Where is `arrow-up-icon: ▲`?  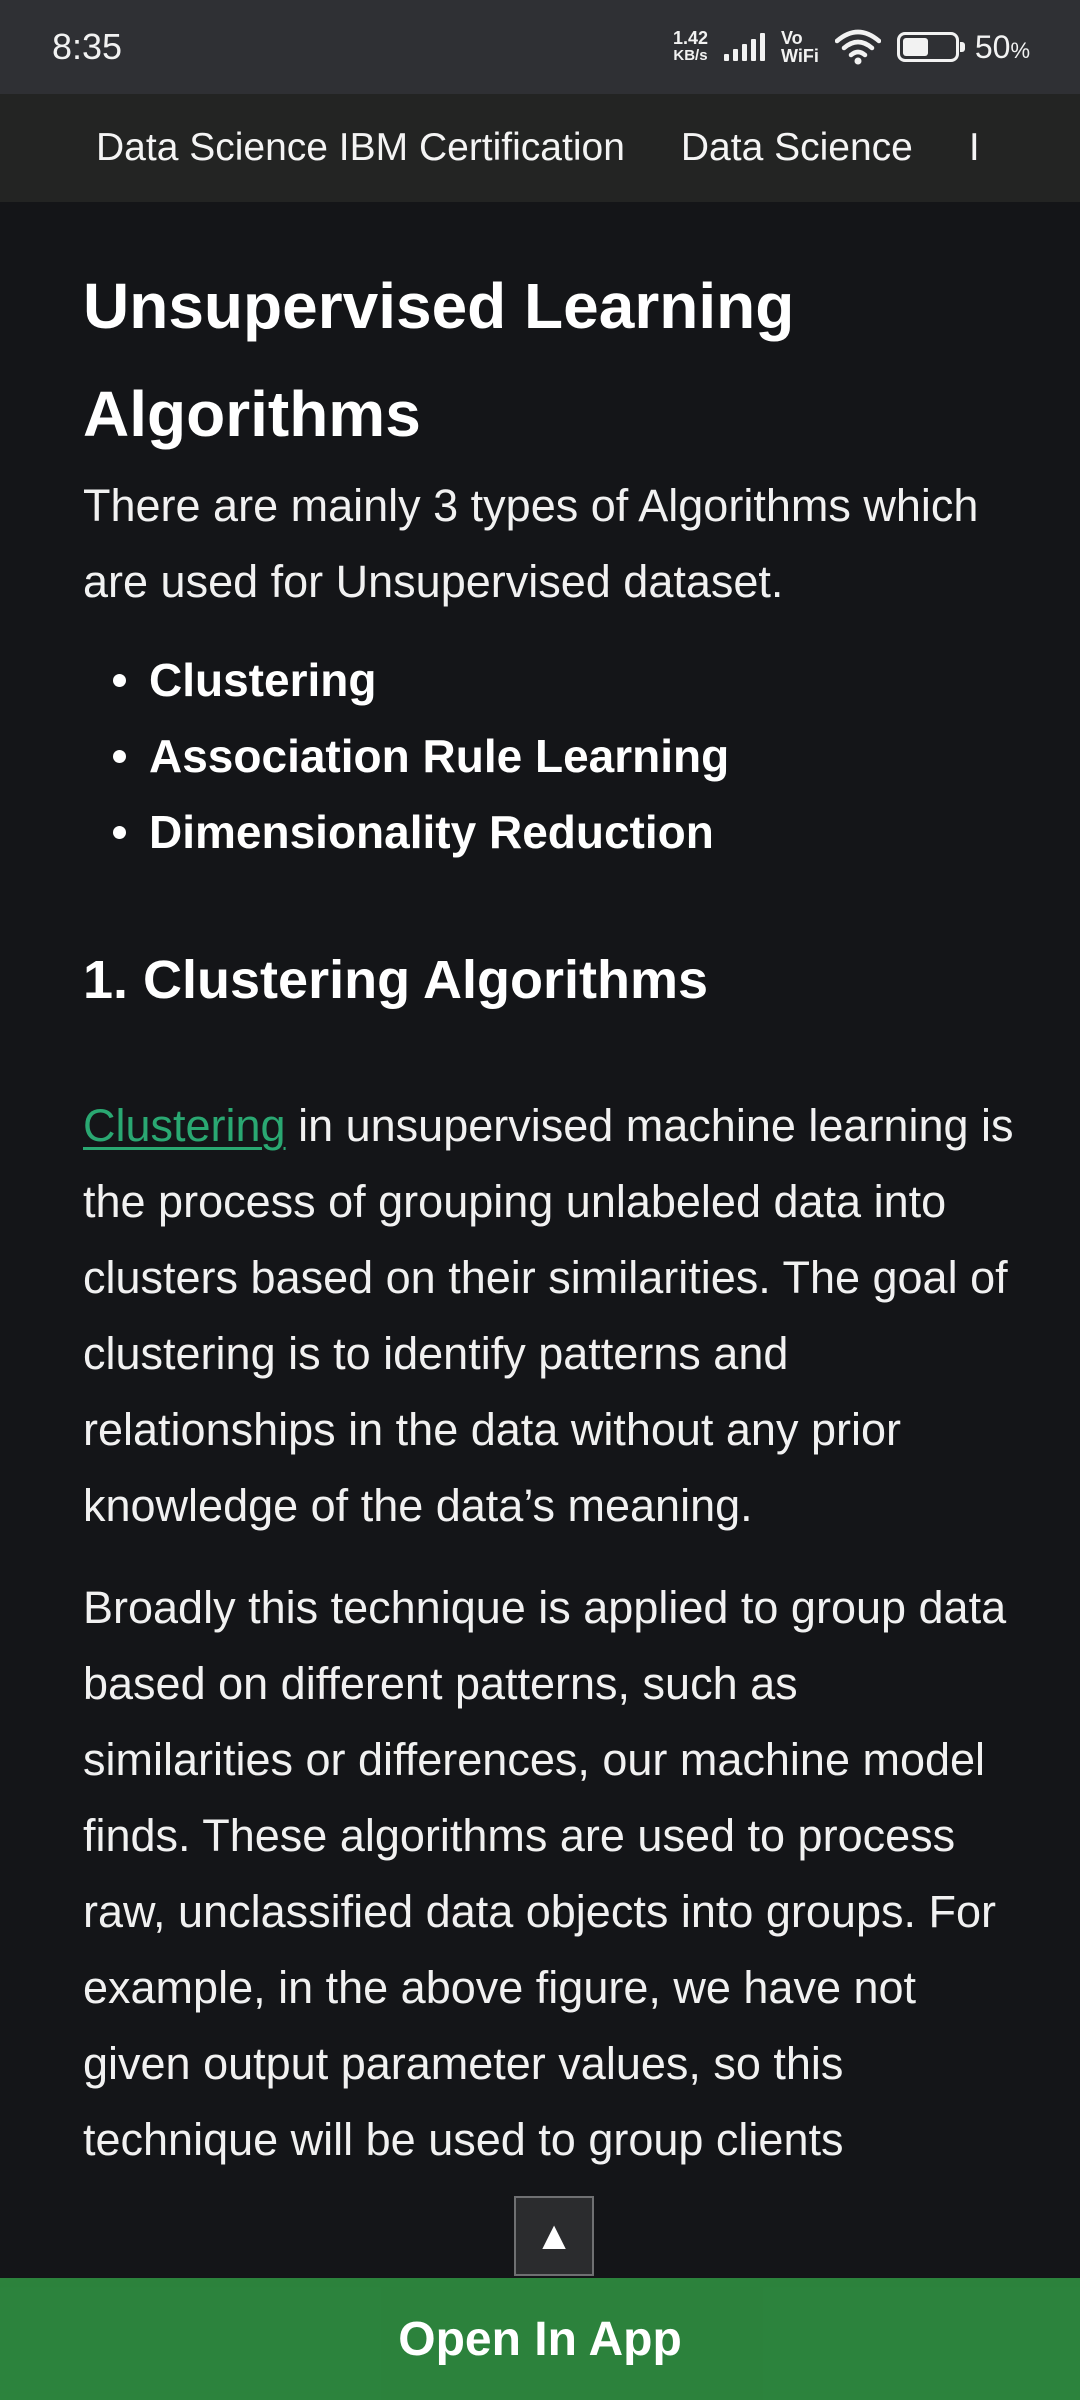
arrow-up-icon: ▲ is located at coordinates (554, 2235).